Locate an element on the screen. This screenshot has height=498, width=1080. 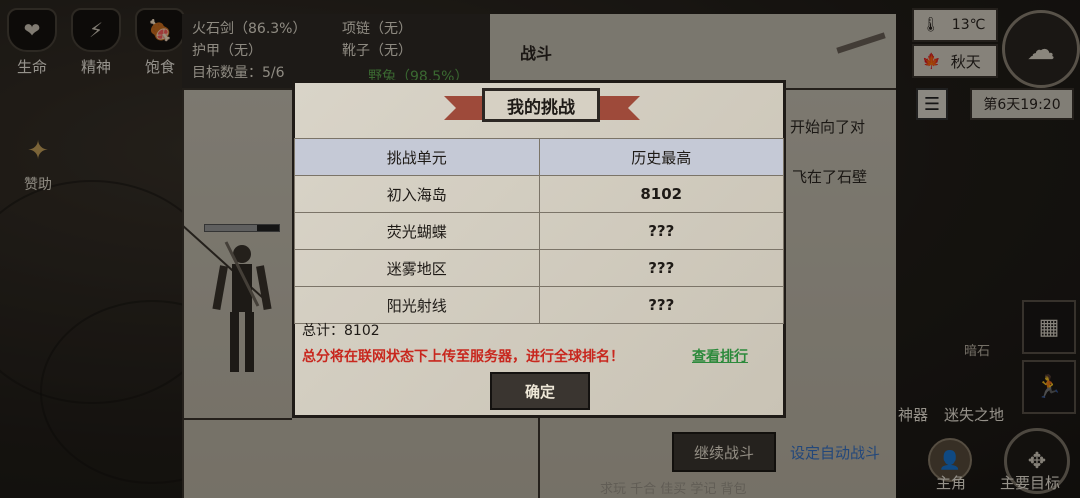
challenge-unit: 初入海岛 is located at coordinates (417, 194).